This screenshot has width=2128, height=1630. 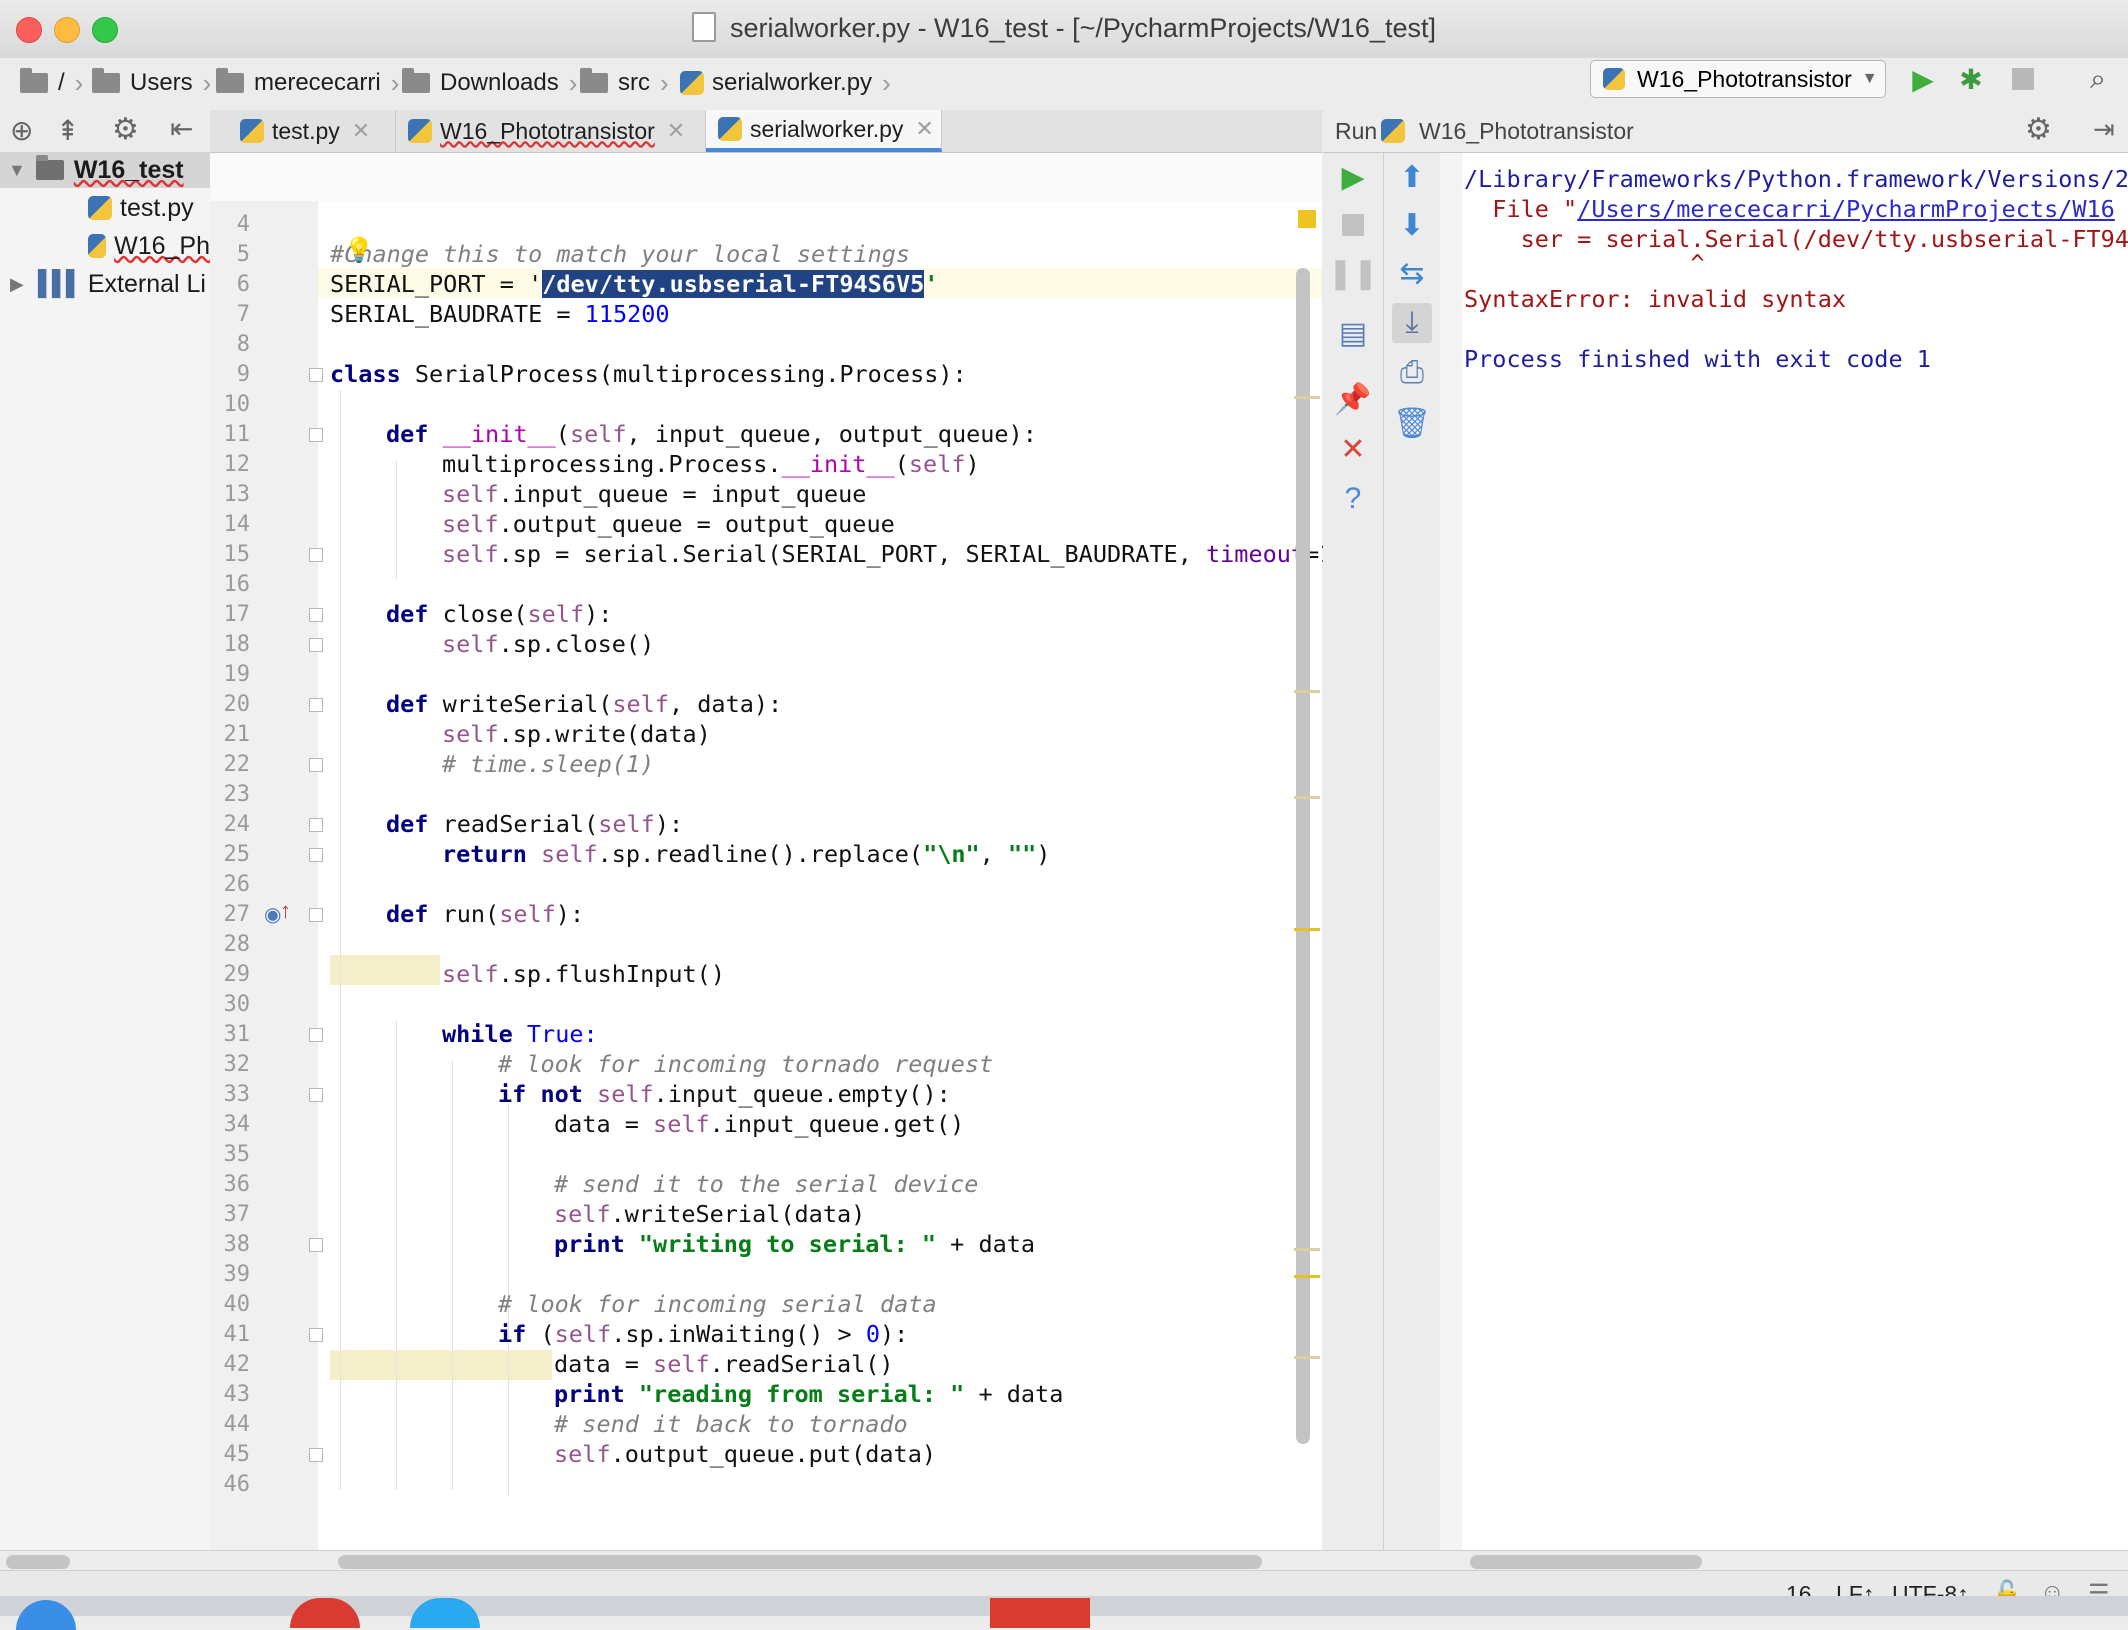 I want to click on tab-w16-phototransistor: W16_Phototransistor ✕, so click(x=551, y=131).